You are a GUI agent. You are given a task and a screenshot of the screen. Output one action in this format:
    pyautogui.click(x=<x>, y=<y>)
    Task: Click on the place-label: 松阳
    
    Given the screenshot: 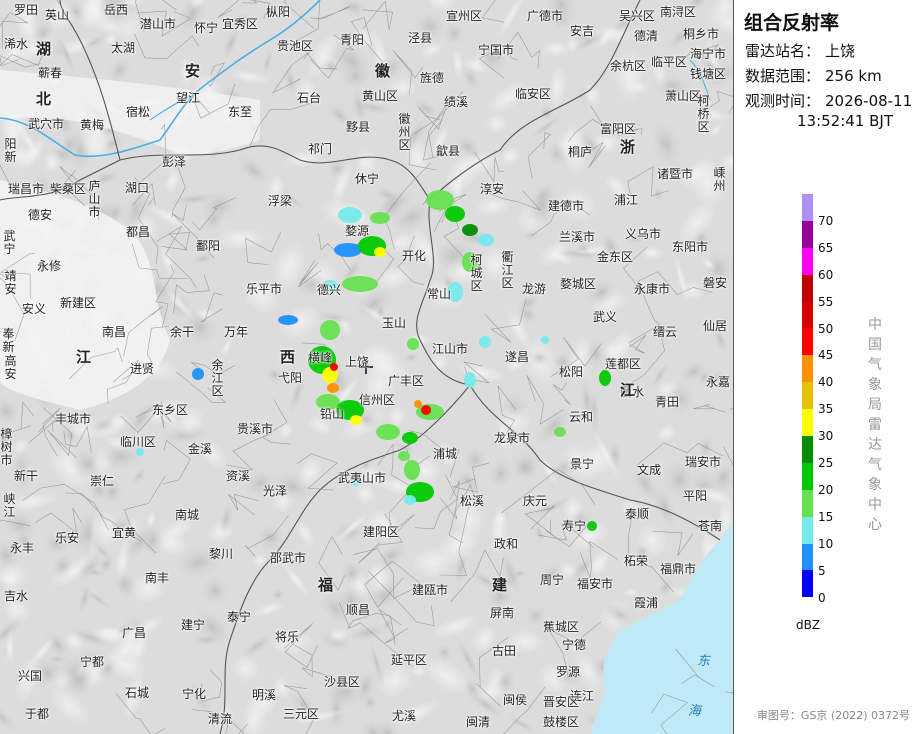 What is the action you would take?
    pyautogui.click(x=571, y=372)
    